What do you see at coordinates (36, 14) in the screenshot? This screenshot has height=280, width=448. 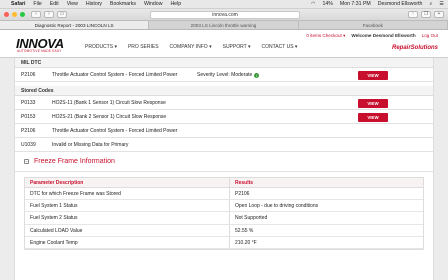 I see `back-button: ‹` at bounding box center [36, 14].